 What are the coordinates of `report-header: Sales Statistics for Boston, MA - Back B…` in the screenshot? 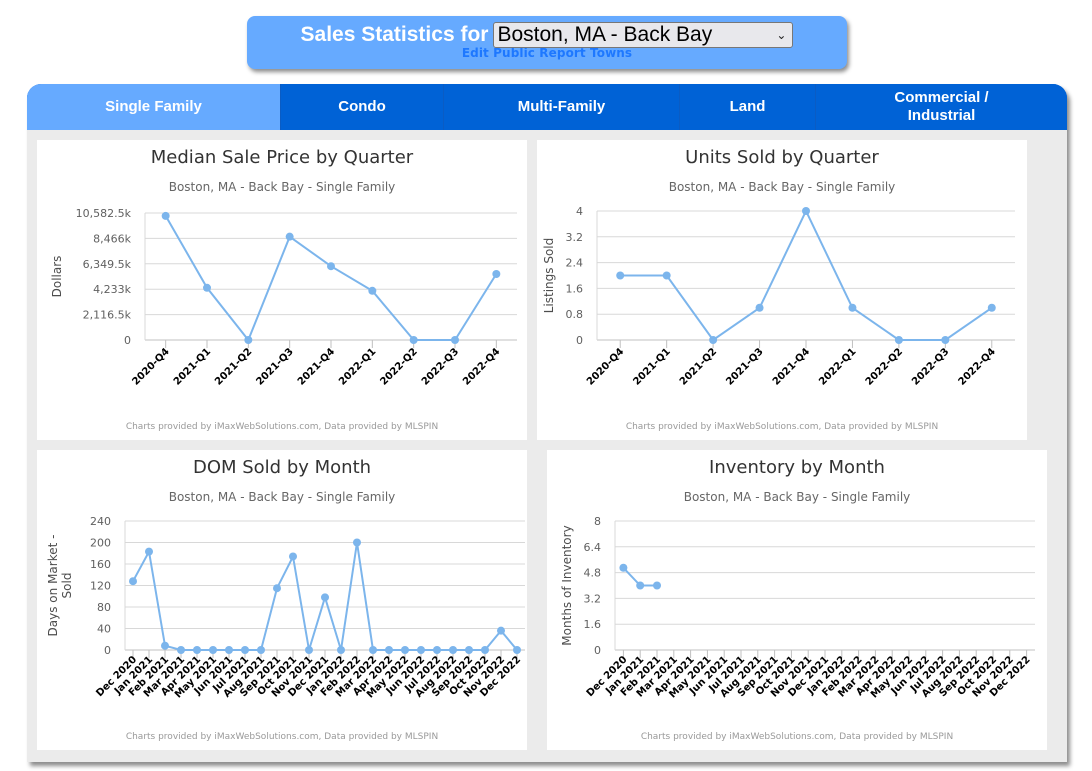 It's located at (547, 42).